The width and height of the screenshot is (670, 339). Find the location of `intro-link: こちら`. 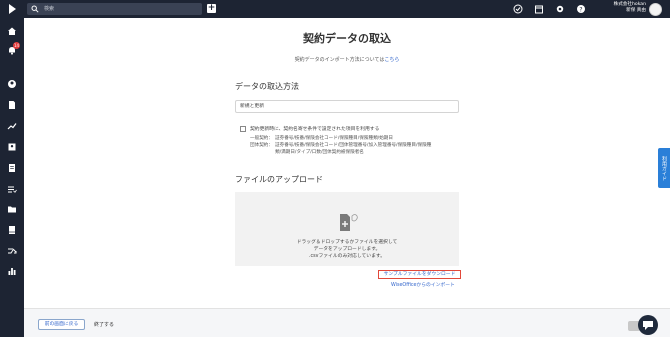

intro-link: こちら is located at coordinates (391, 60).